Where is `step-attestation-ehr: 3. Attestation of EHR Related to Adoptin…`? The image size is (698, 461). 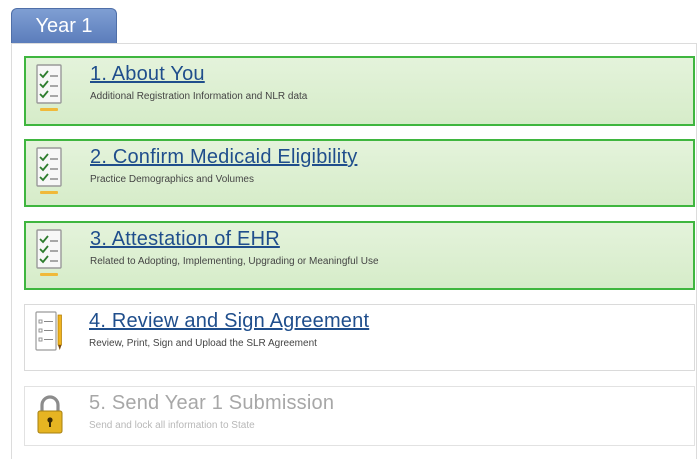 step-attestation-ehr: 3. Attestation of EHR Related to Adoptin… is located at coordinates (359, 255).